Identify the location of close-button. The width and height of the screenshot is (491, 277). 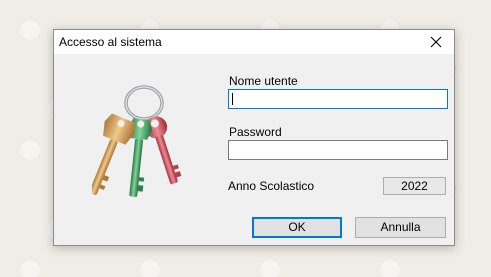
(436, 42).